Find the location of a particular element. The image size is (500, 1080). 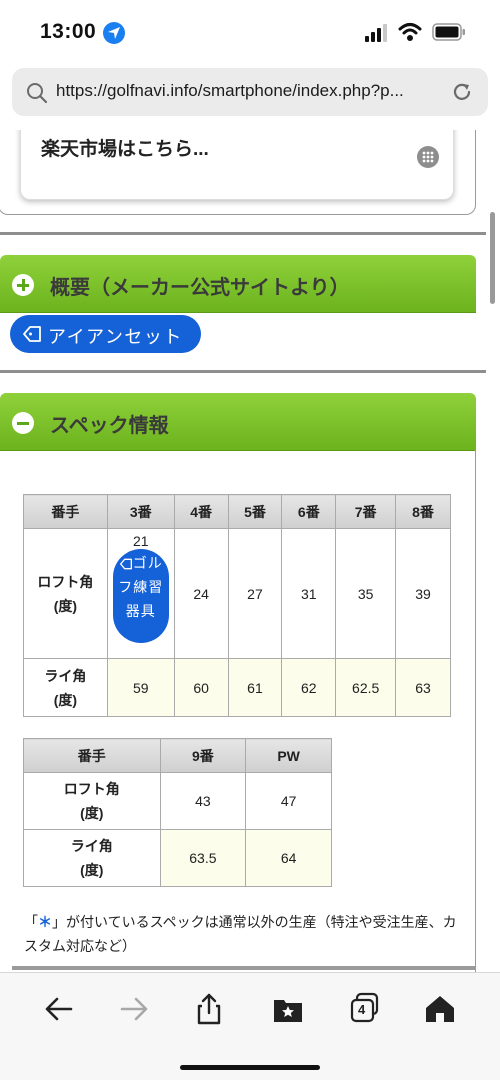

back-arrow-icon is located at coordinates (59, 1009).